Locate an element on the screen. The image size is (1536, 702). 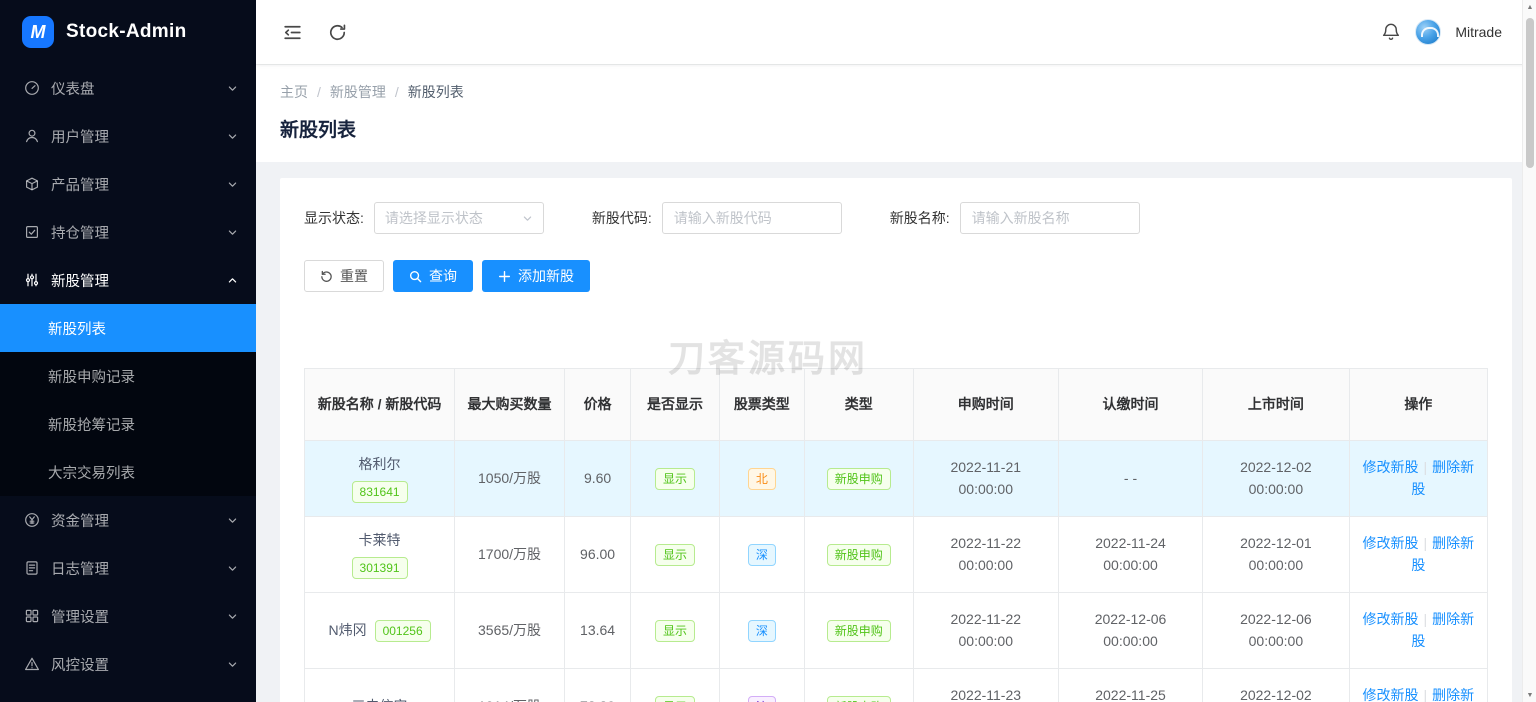
search-button: 查询 is located at coordinates (433, 276).